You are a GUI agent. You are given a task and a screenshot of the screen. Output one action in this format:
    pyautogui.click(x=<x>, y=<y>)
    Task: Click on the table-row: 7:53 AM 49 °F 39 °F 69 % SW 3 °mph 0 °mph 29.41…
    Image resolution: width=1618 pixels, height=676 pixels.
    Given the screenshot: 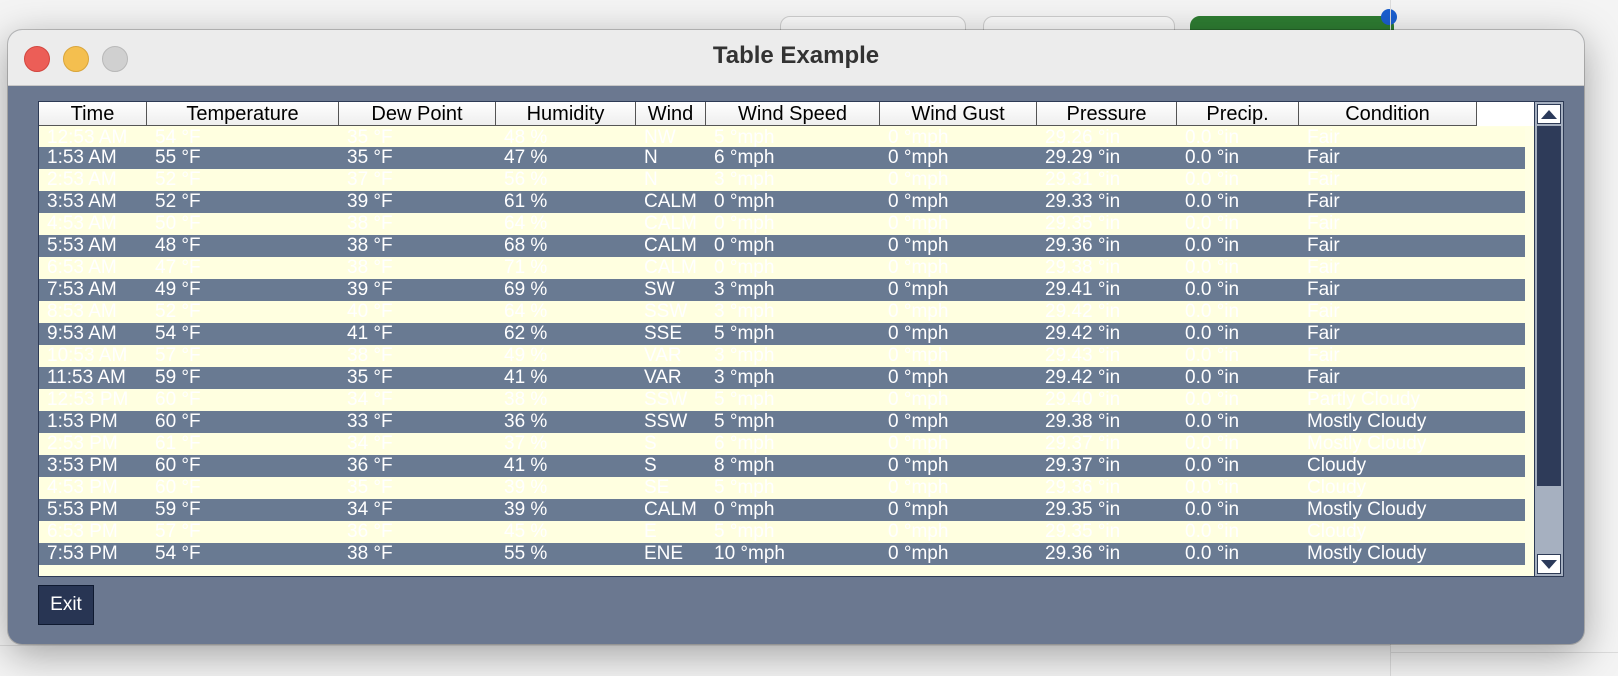 What is the action you would take?
    pyautogui.click(x=782, y=290)
    